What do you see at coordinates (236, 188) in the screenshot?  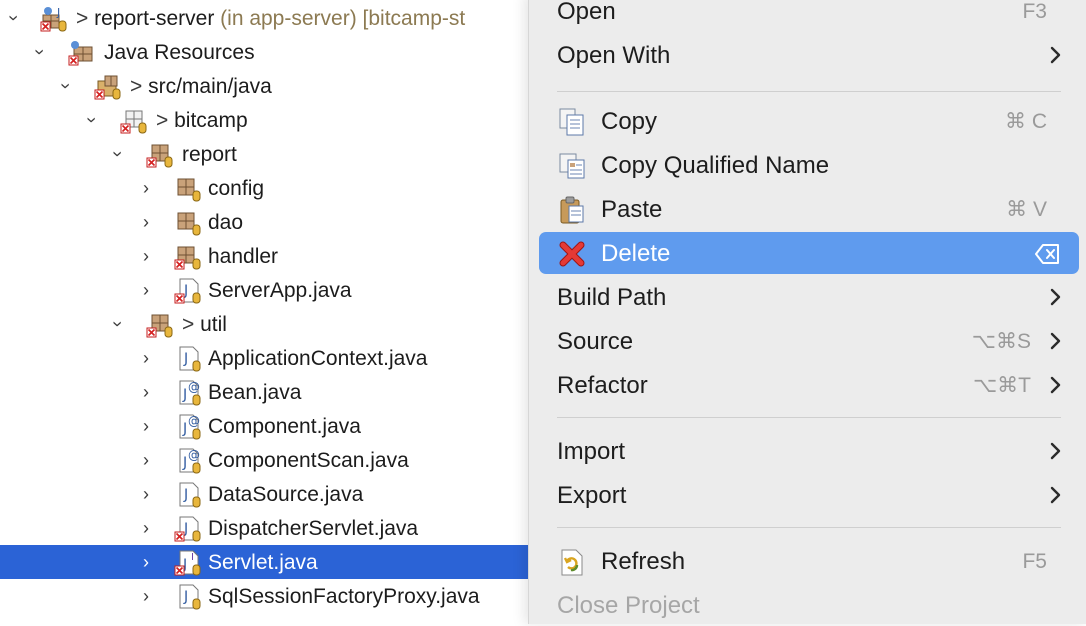 I see `tree-item-label: config` at bounding box center [236, 188].